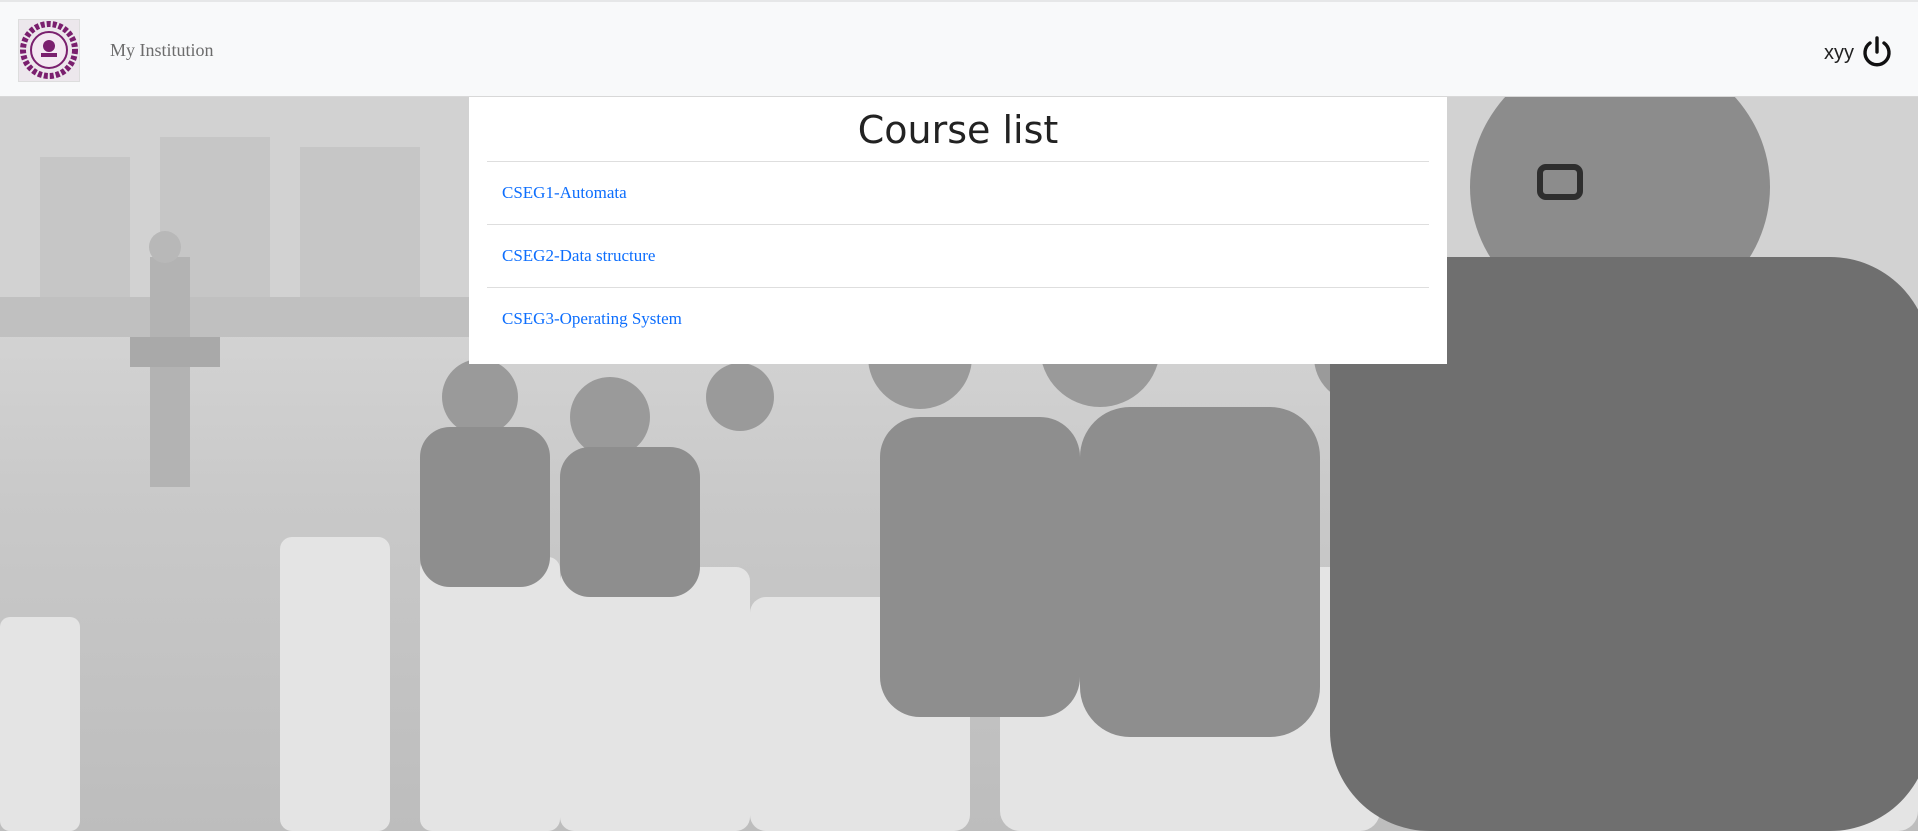 This screenshot has height=831, width=1918. What do you see at coordinates (959, 48) in the screenshot?
I see `top-navbar: My Institution xyy` at bounding box center [959, 48].